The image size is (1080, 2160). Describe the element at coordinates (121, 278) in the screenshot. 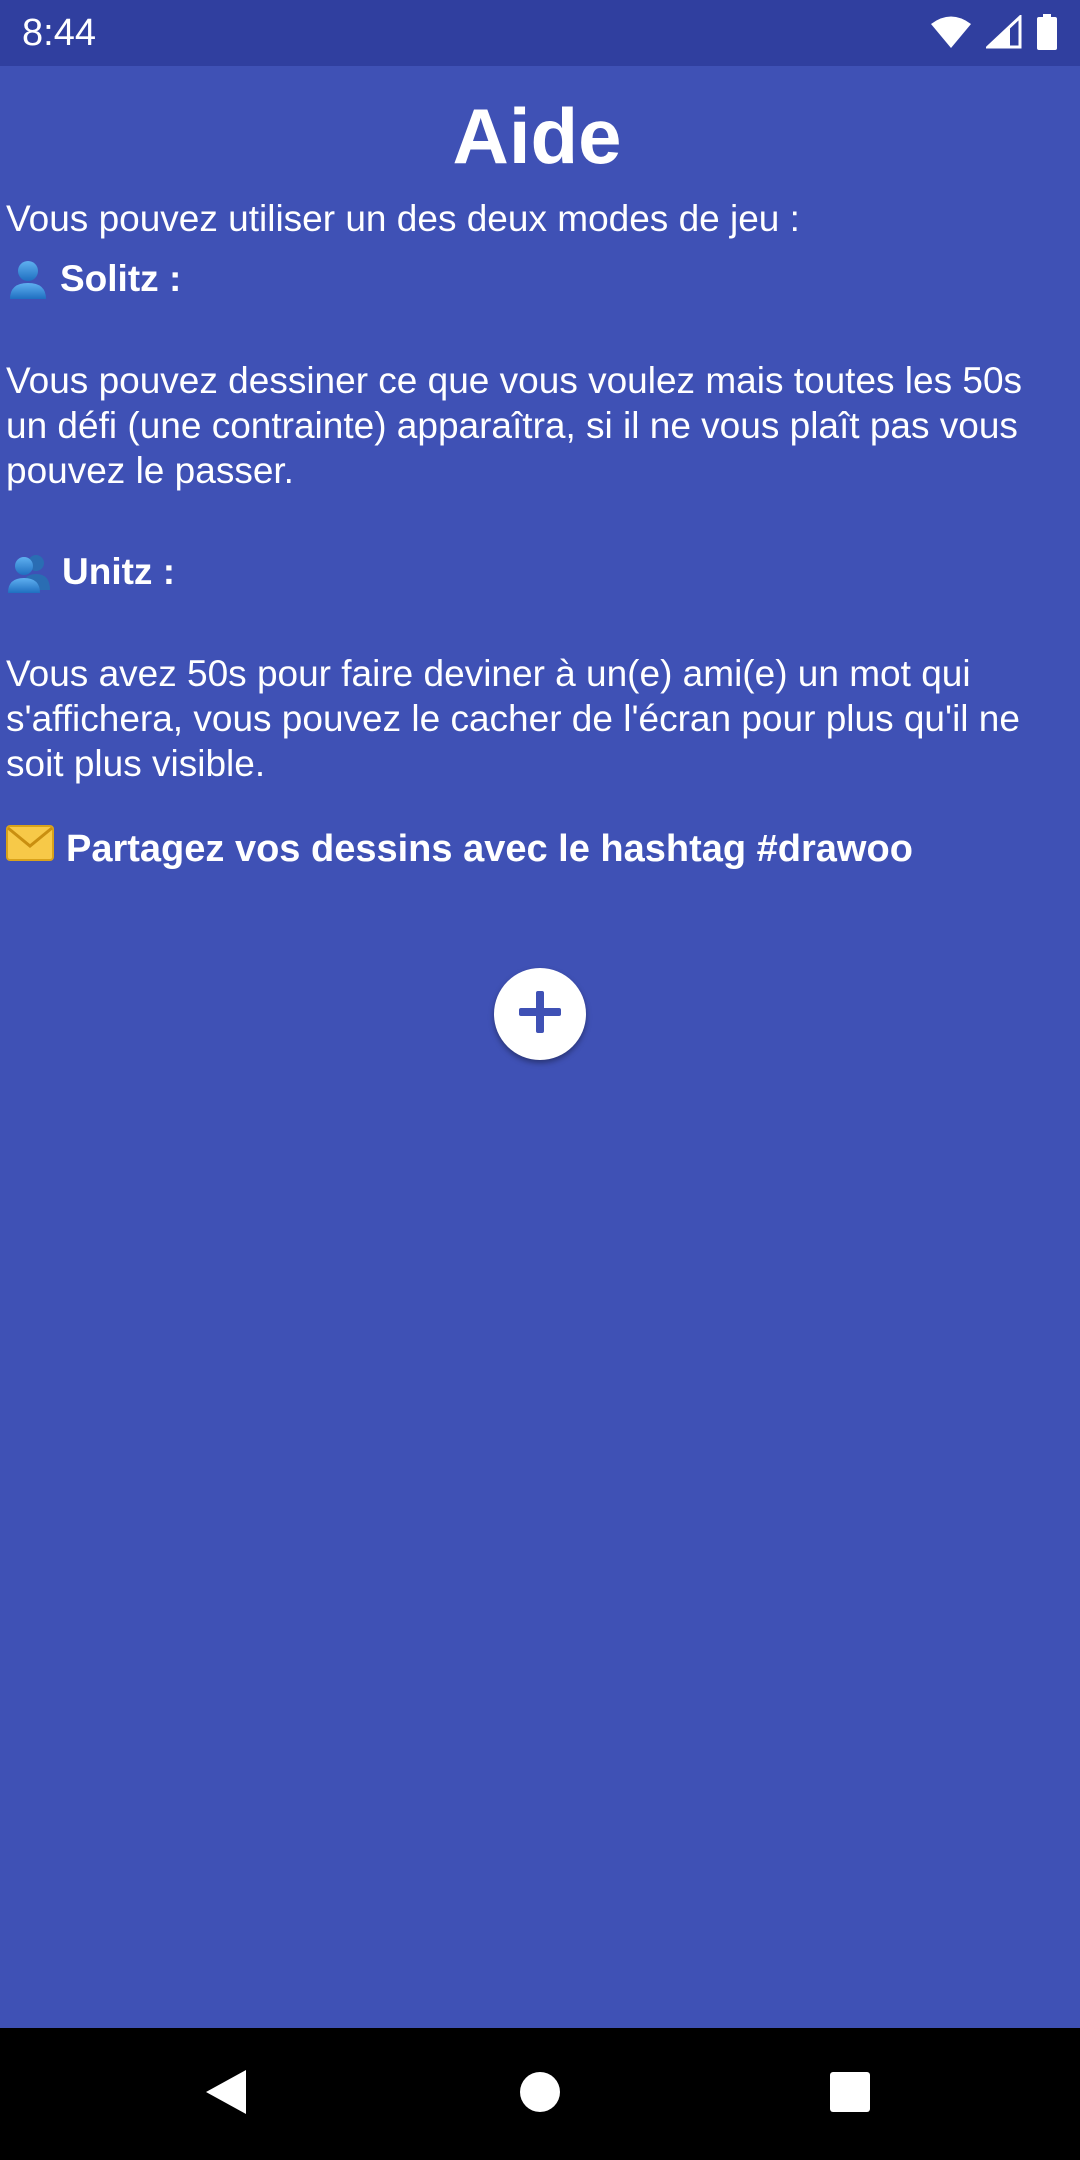

I see `mode-solitz-title: Solitz :` at that location.